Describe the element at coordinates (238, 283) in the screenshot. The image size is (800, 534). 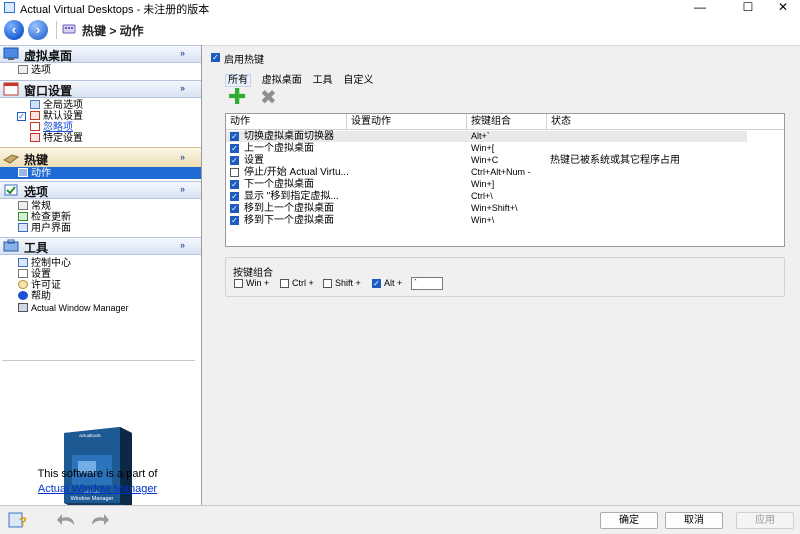
I see `win-modifier-checkbox` at that location.